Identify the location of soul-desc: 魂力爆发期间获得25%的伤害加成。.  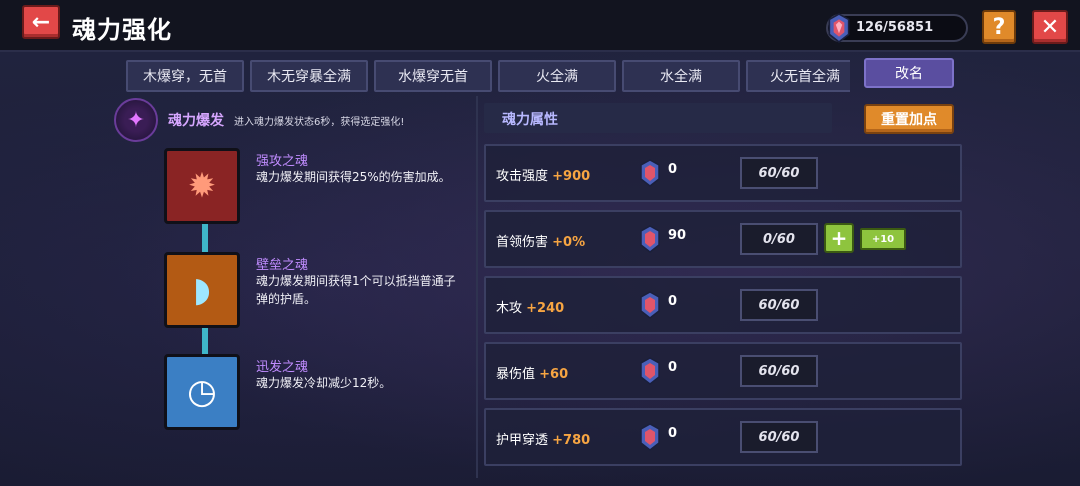
(353, 177).